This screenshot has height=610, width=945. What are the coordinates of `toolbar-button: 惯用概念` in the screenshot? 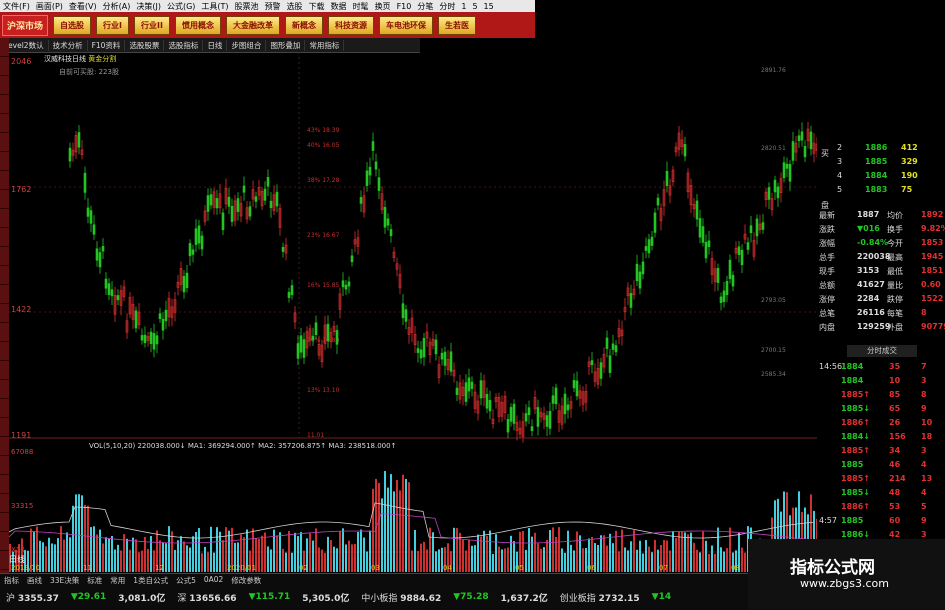 It's located at (197, 25).